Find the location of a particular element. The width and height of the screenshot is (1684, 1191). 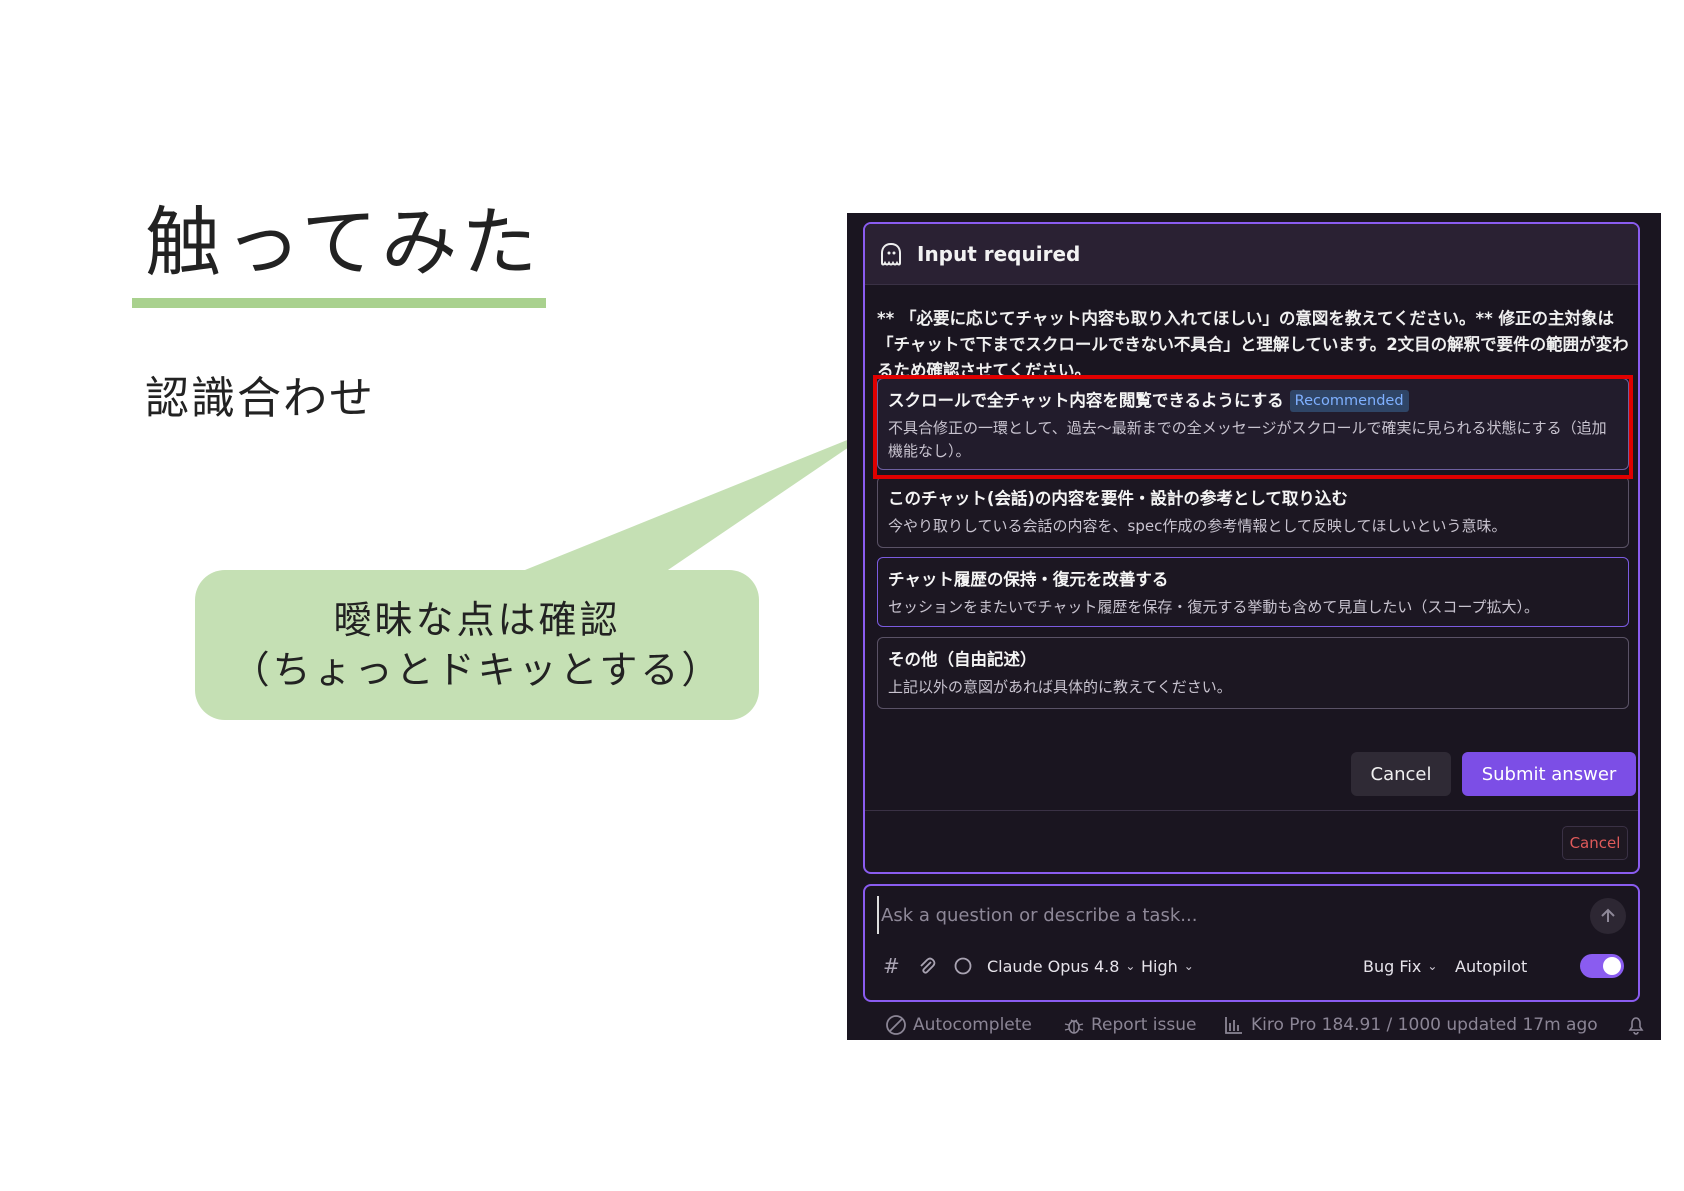

circle-icon is located at coordinates (963, 966).